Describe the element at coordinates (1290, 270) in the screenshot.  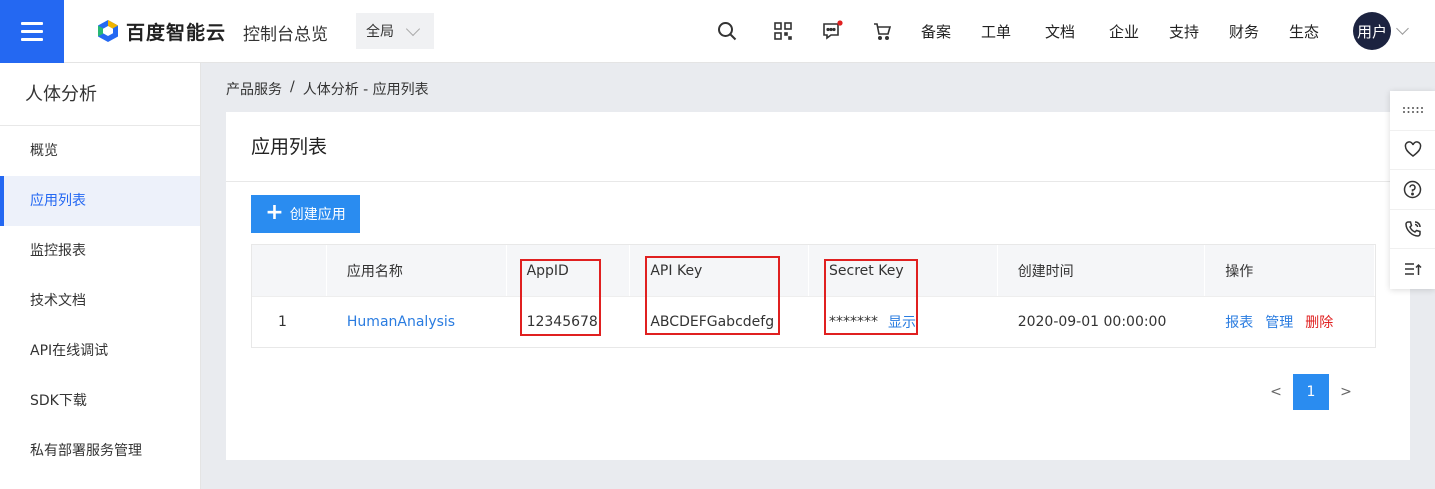
I see `header-actions: 操作` at that location.